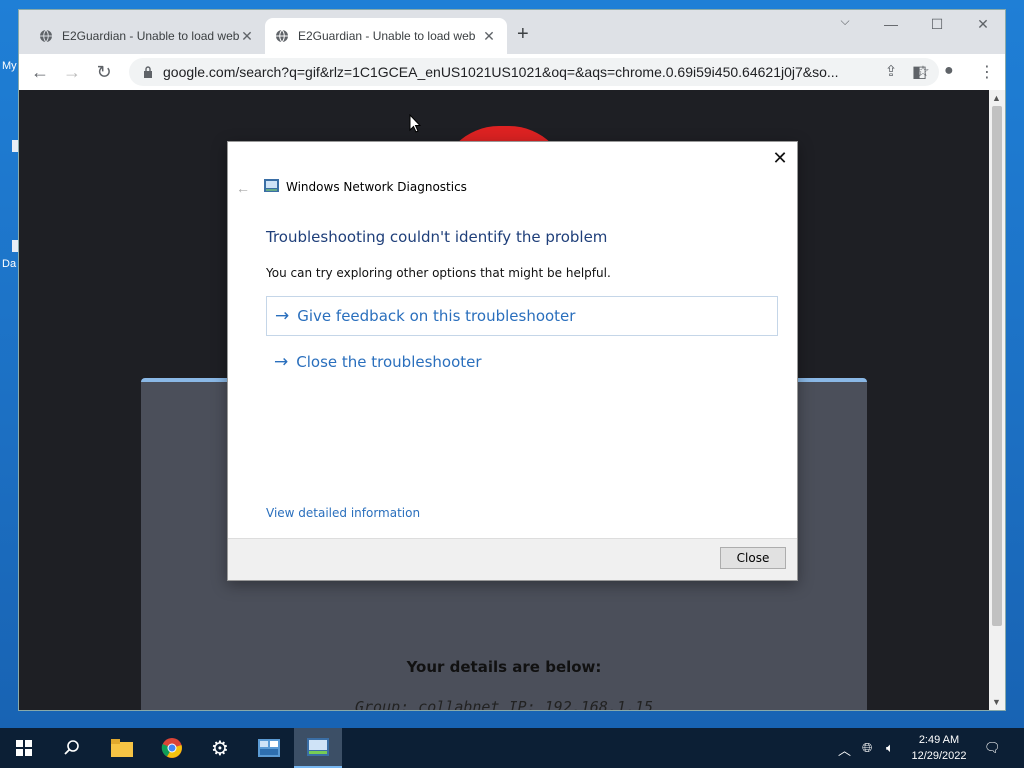  Describe the element at coordinates (9, 66) in the screenshot. I see `desktop-icon-label: My` at that location.